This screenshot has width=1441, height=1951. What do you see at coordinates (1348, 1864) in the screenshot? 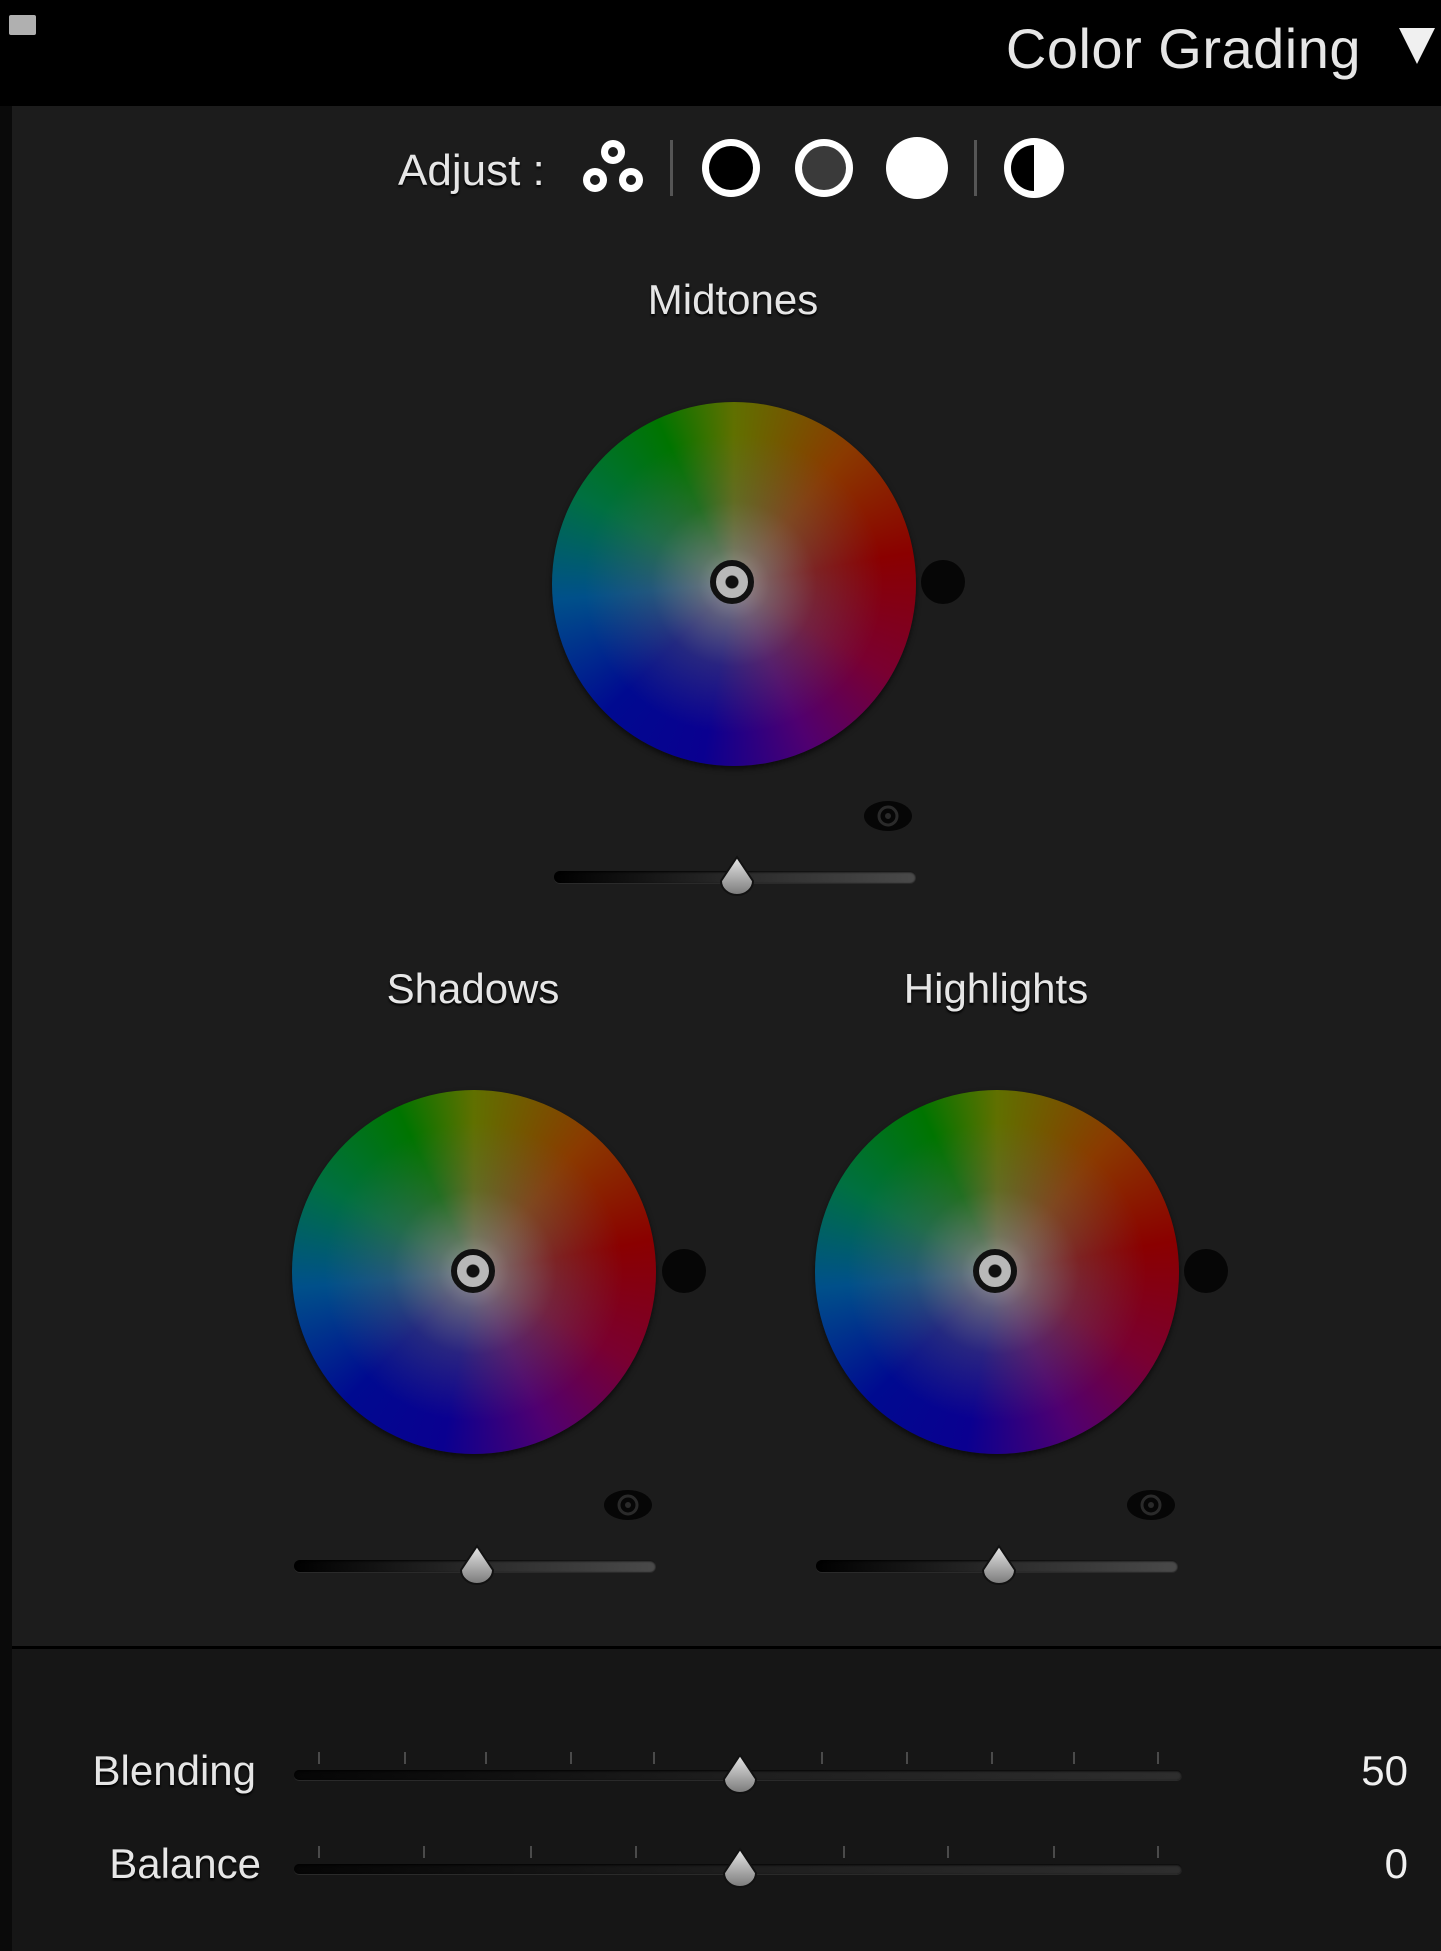
I see `balance-value: 0` at bounding box center [1348, 1864].